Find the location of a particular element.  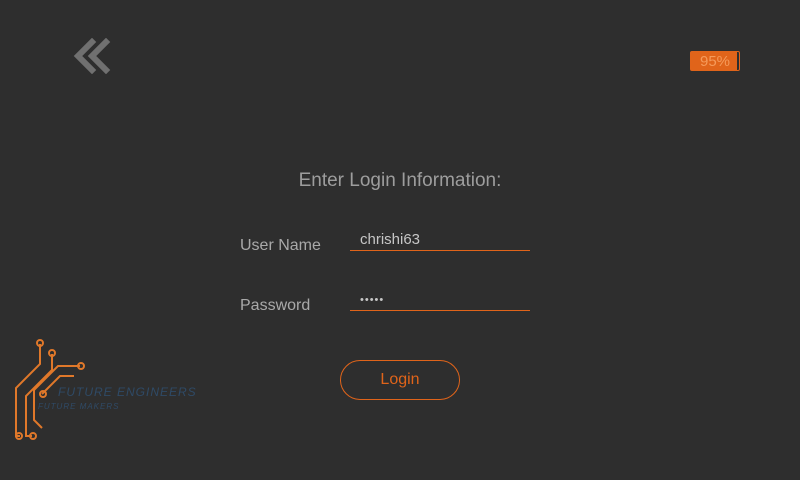

back-button is located at coordinates (92, 56).